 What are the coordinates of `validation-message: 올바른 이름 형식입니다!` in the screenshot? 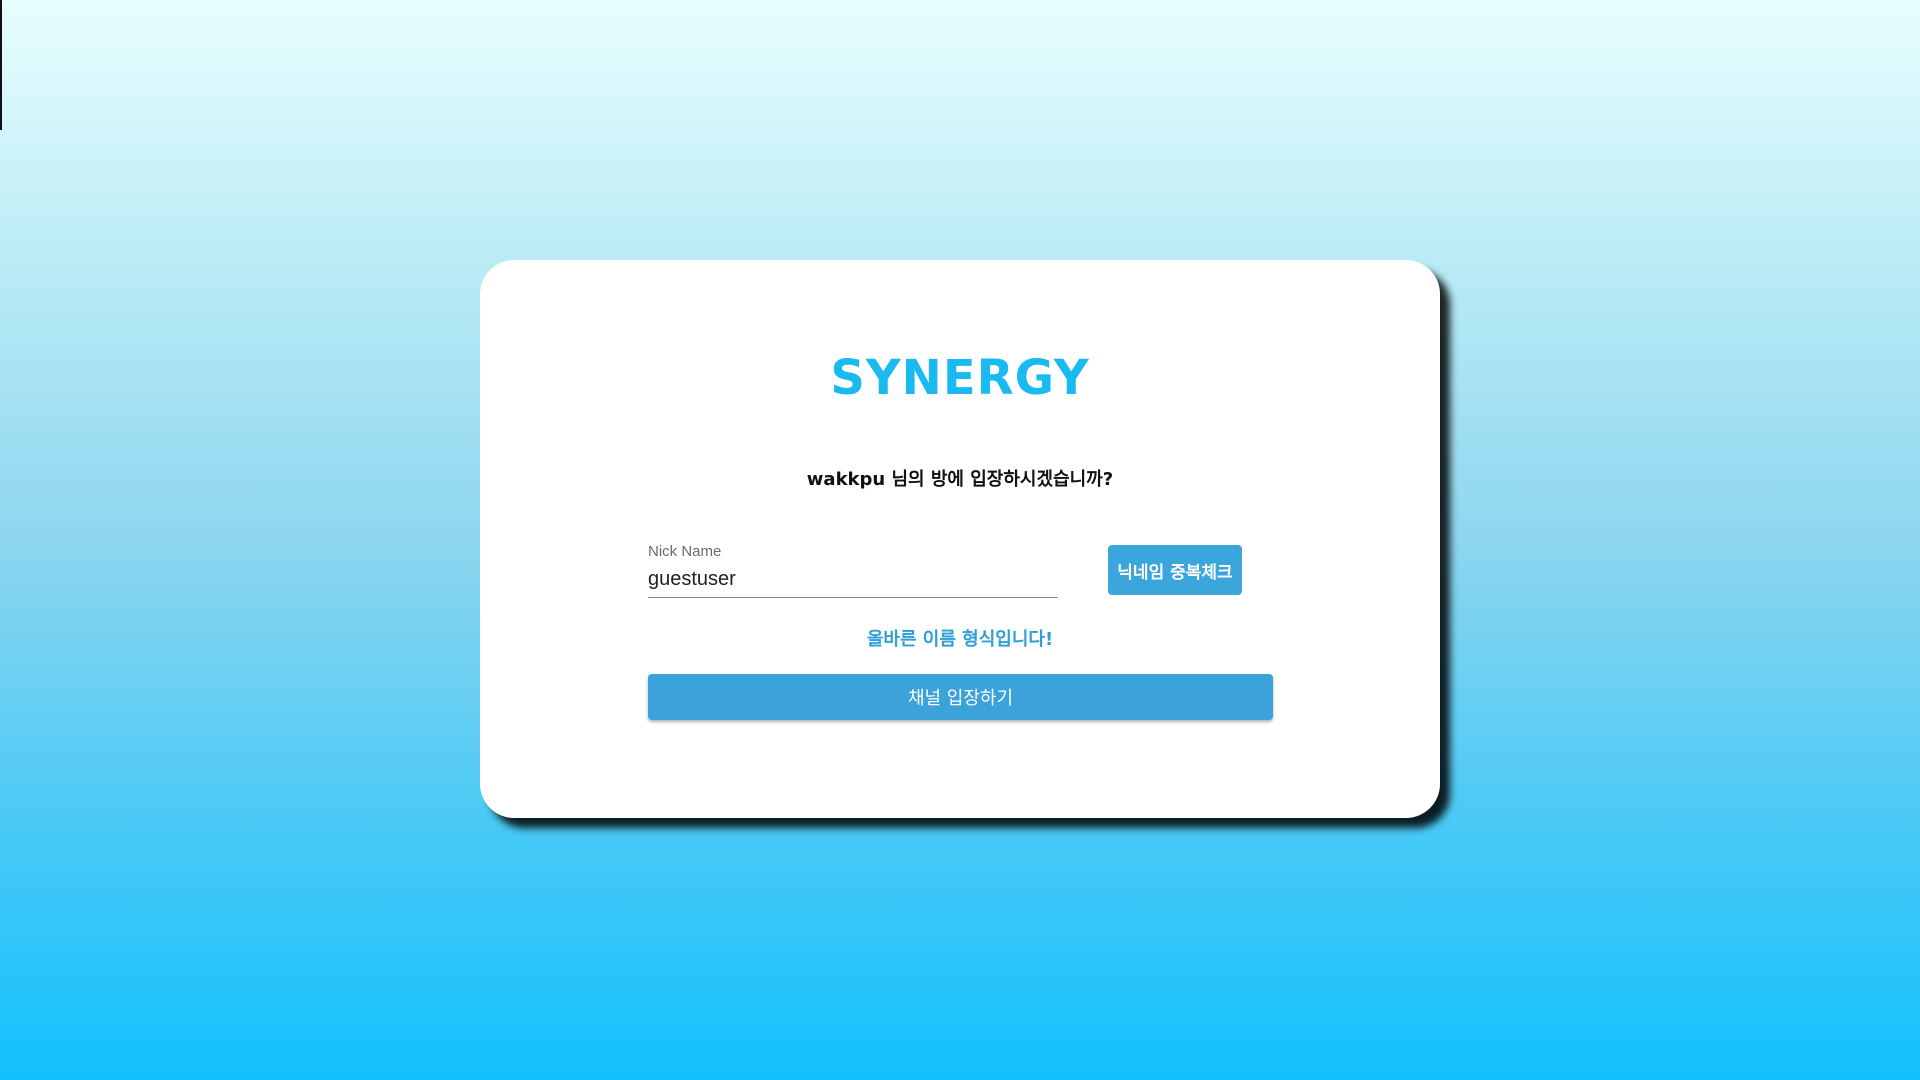 It's located at (960, 639).